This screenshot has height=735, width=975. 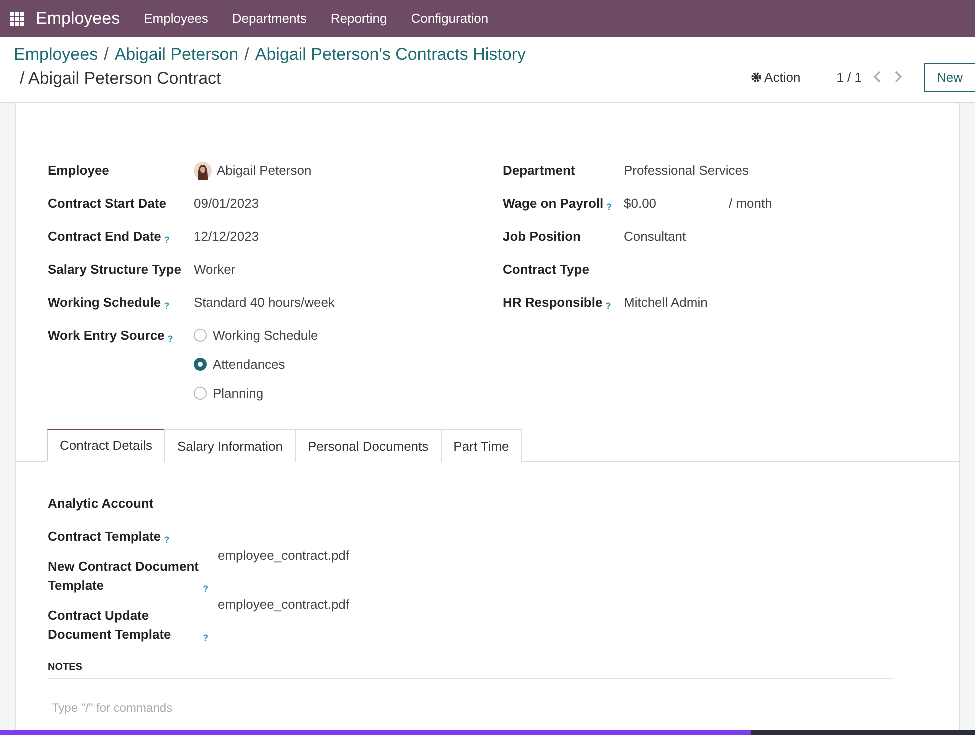 What do you see at coordinates (101, 504) in the screenshot?
I see `field-label: Analytic Account` at bounding box center [101, 504].